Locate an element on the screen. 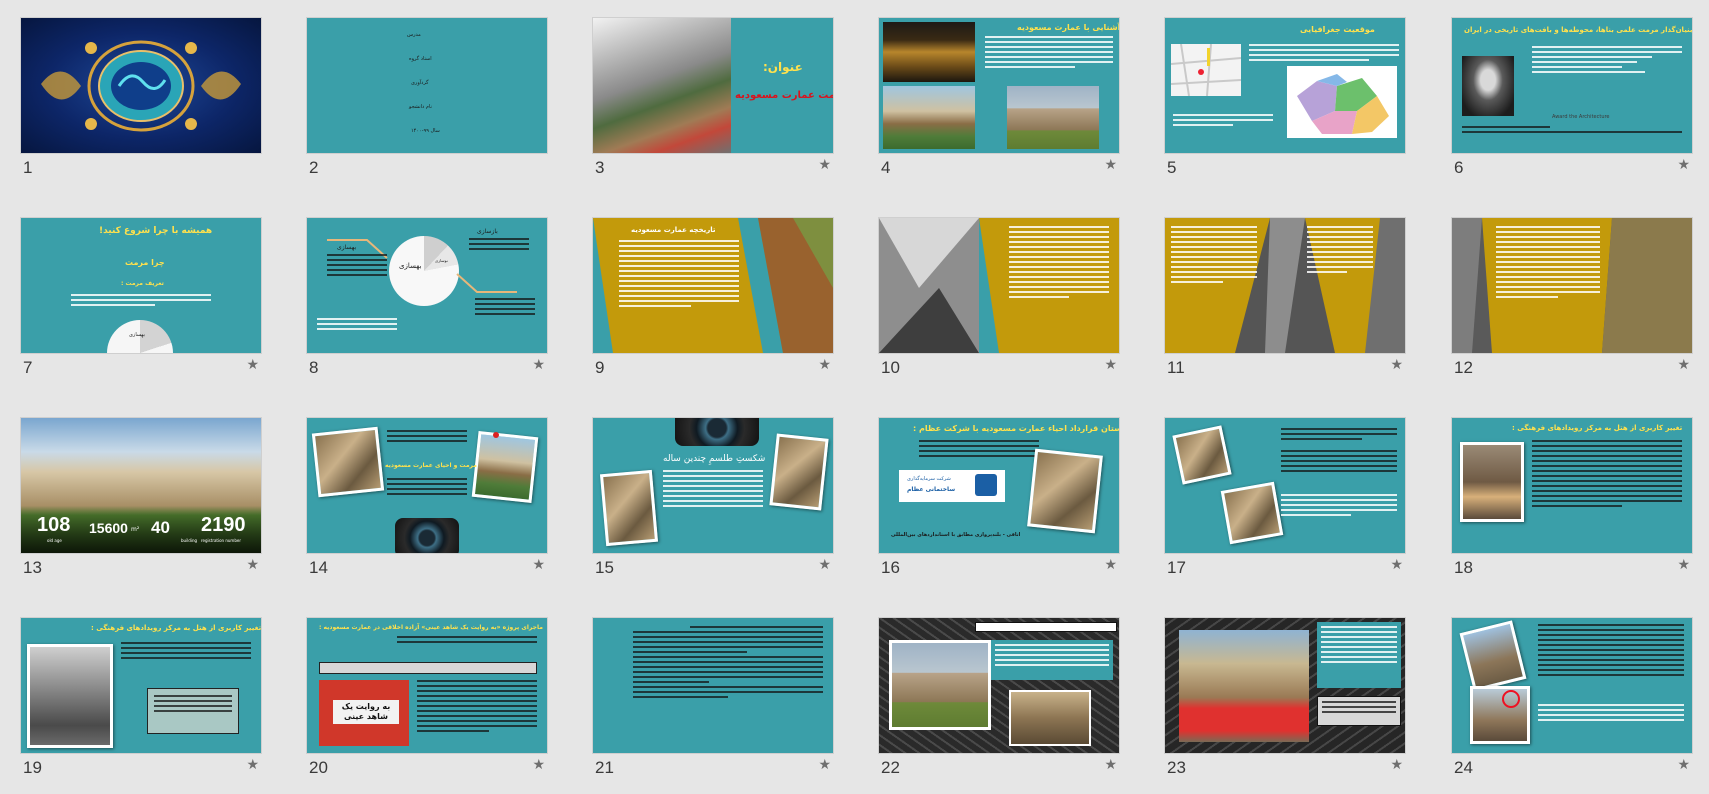  slide-title: موقعیت جغرافیایی is located at coordinates (1337, 29).